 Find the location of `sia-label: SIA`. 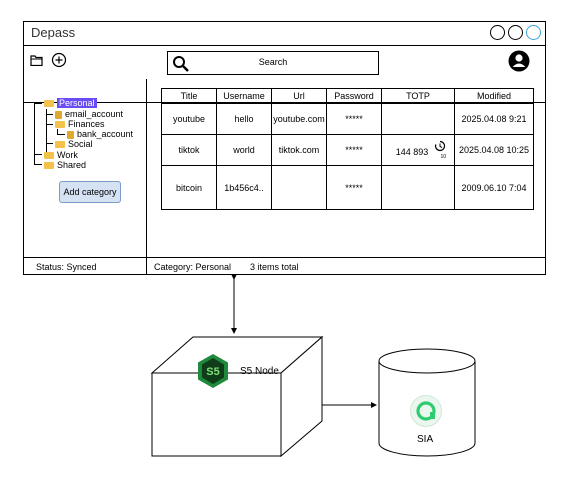

sia-label: SIA is located at coordinates (425, 439).